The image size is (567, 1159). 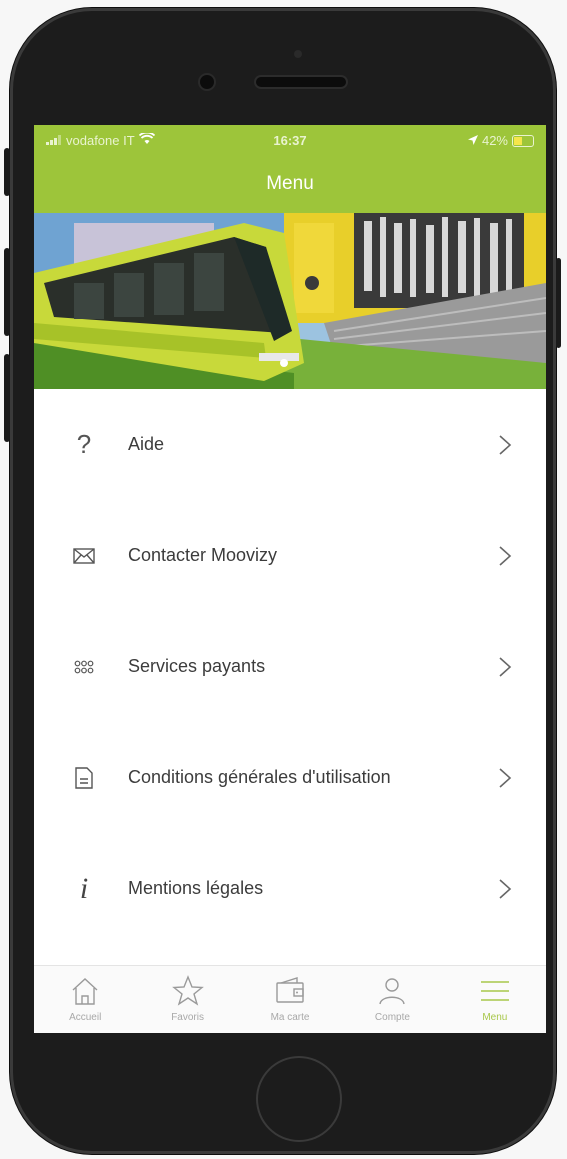 I want to click on tab-bar: Accueil Favoris Ma carte Compte Menu, so click(x=290, y=999).